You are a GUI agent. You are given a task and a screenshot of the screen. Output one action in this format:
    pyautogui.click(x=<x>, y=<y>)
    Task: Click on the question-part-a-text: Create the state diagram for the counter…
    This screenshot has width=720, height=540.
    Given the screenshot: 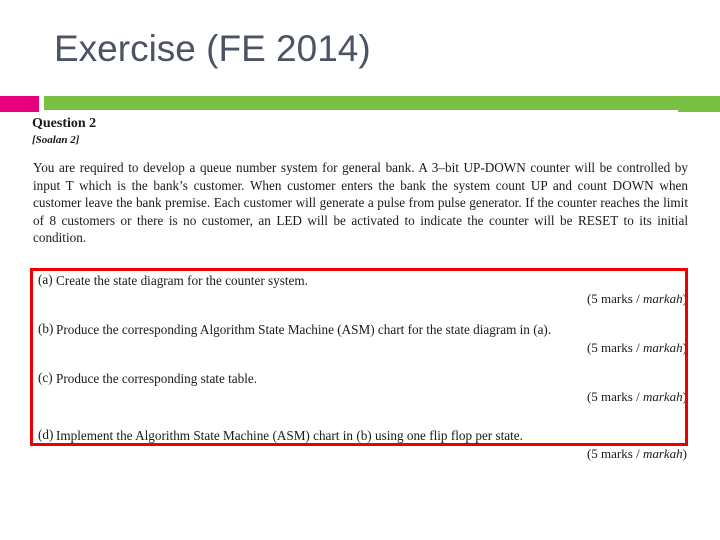 What is the action you would take?
    pyautogui.click(x=182, y=280)
    